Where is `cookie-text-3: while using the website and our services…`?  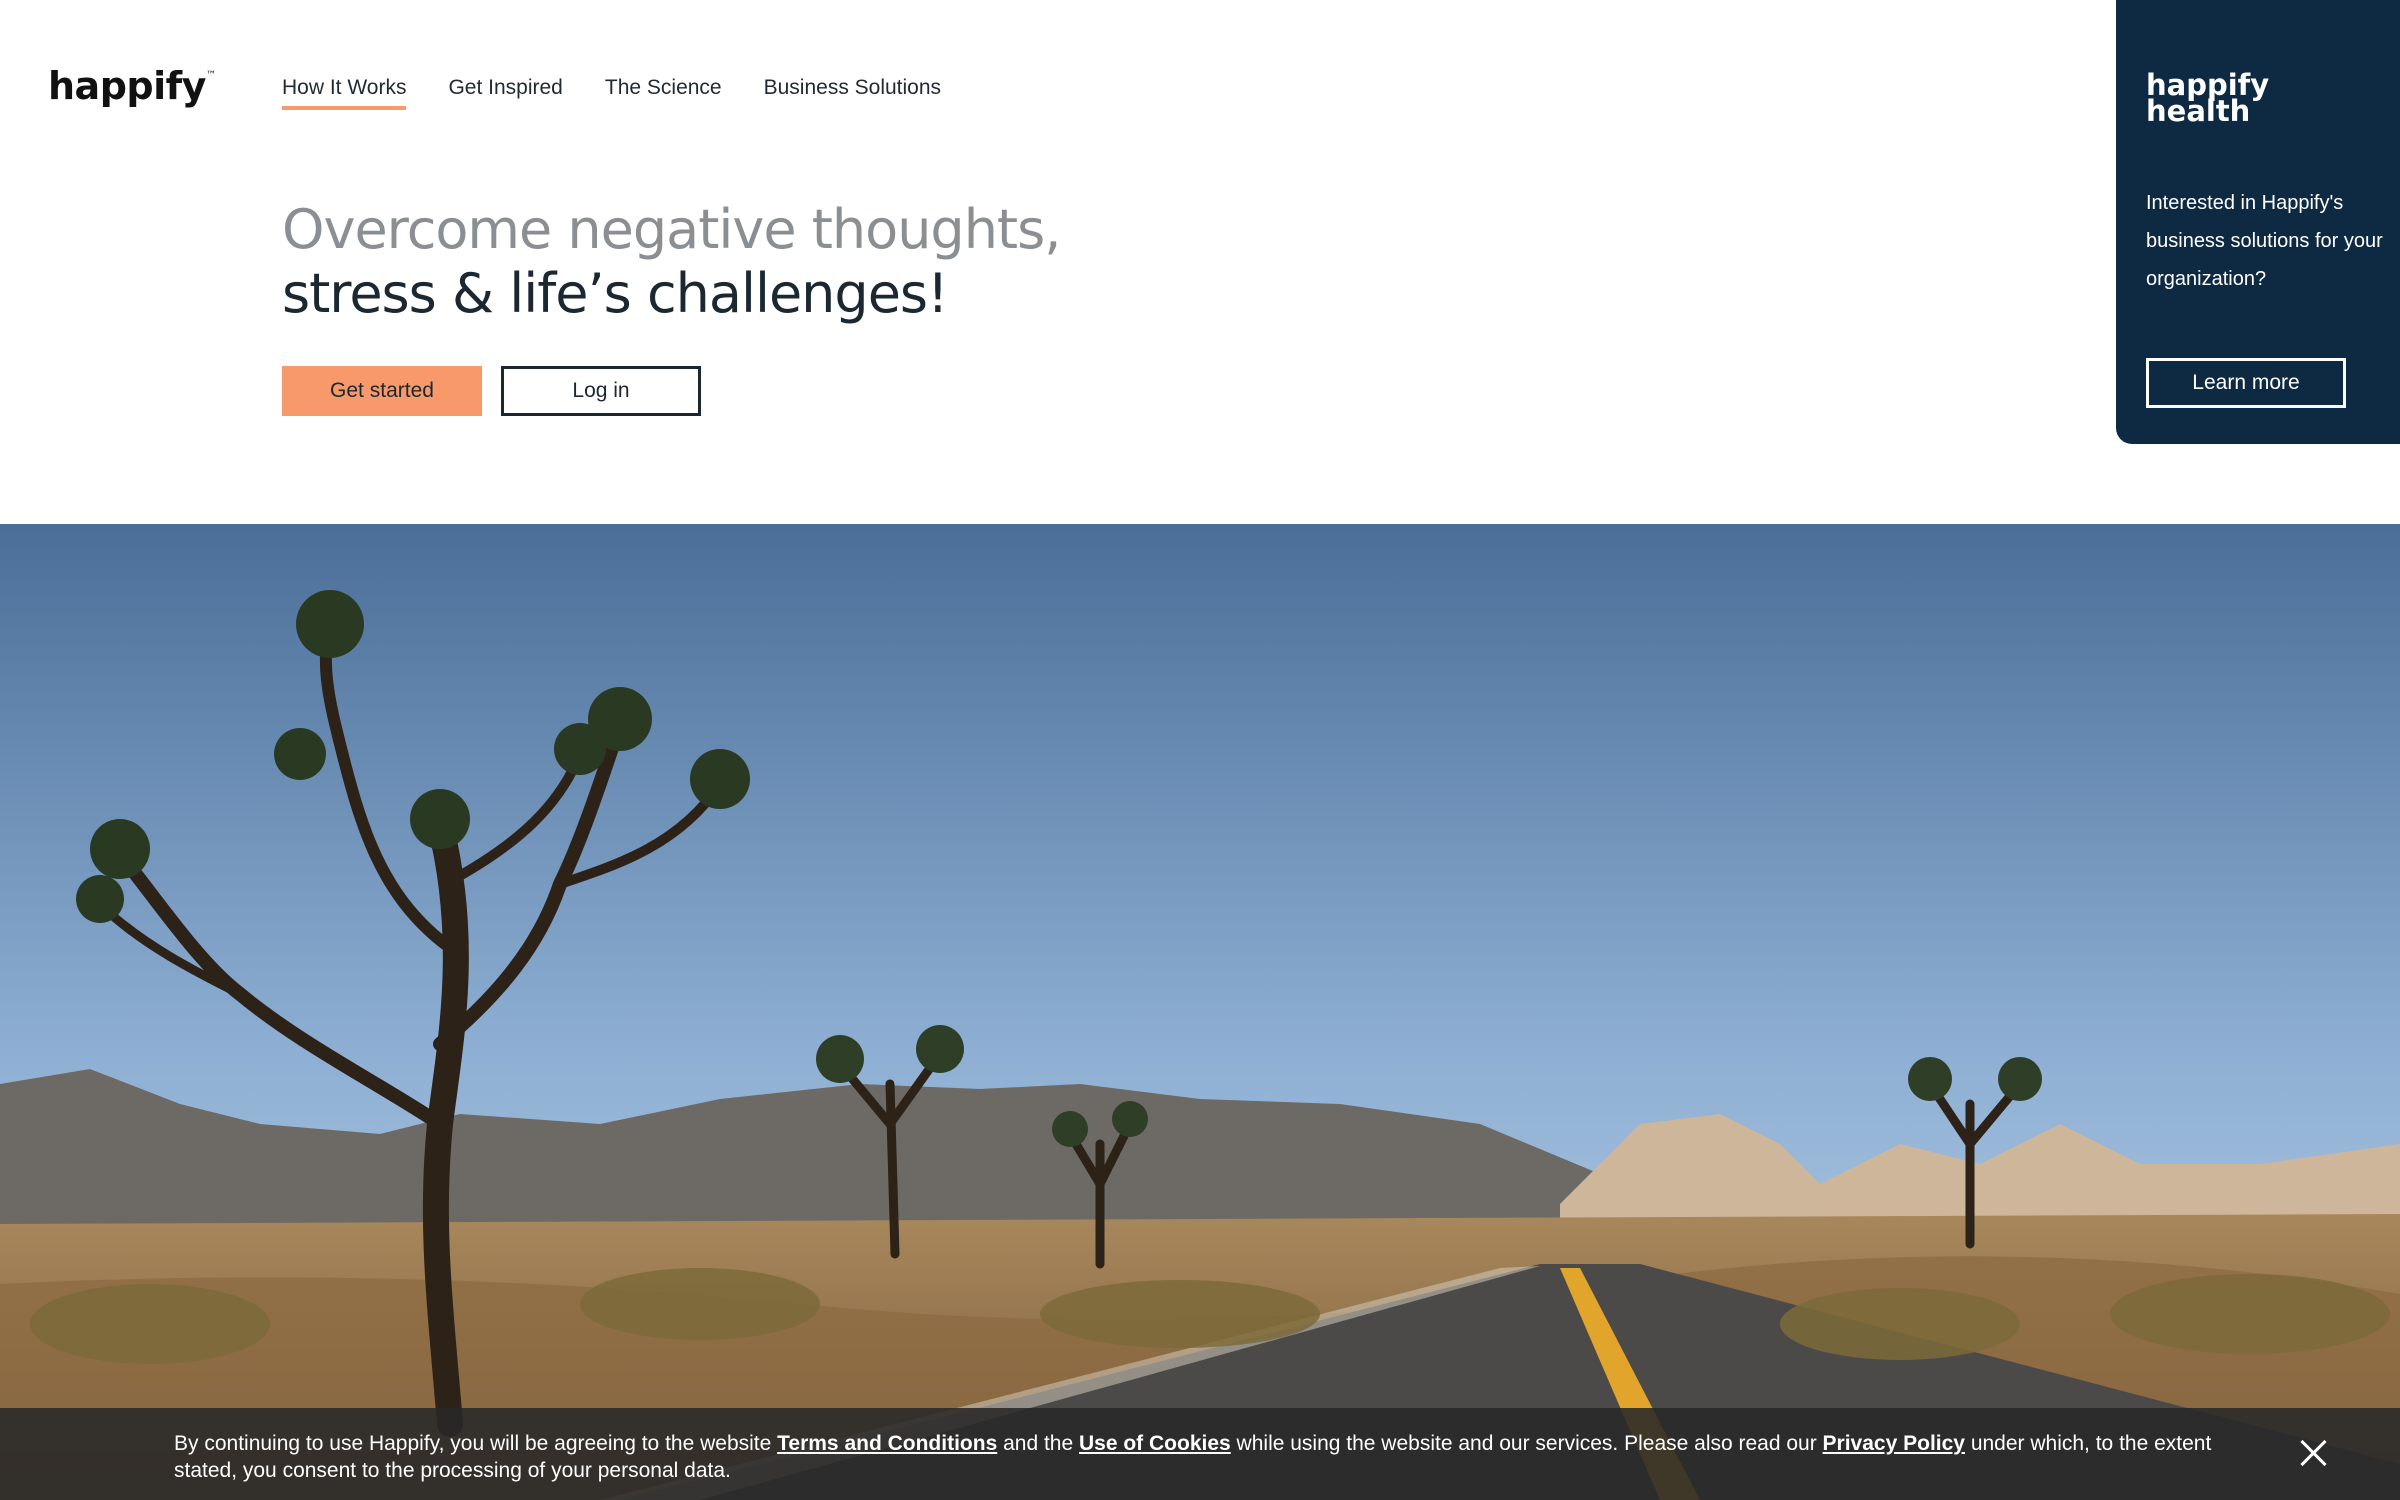 cookie-text-3: while using the website and our services… is located at coordinates (1526, 1443).